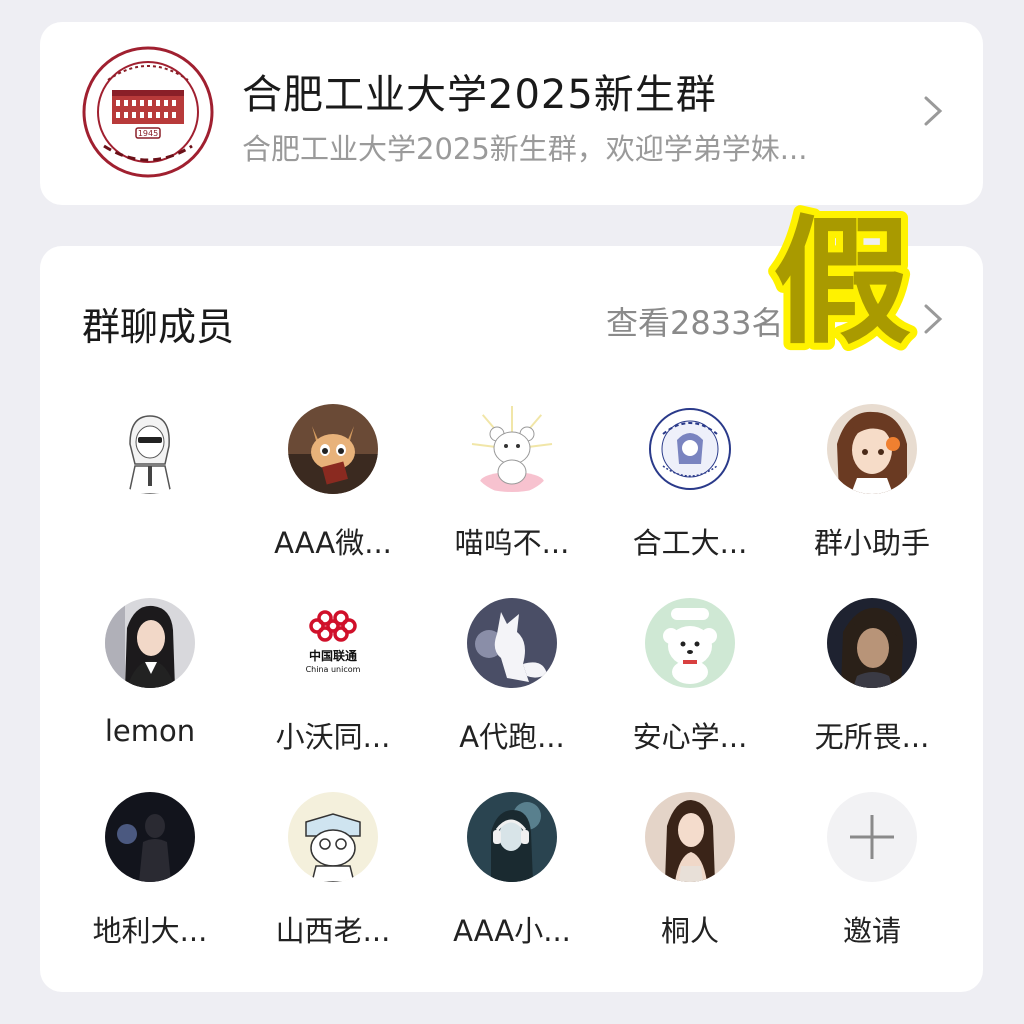 The width and height of the screenshot is (1024, 1024). I want to click on plus-icon, so click(872, 837).